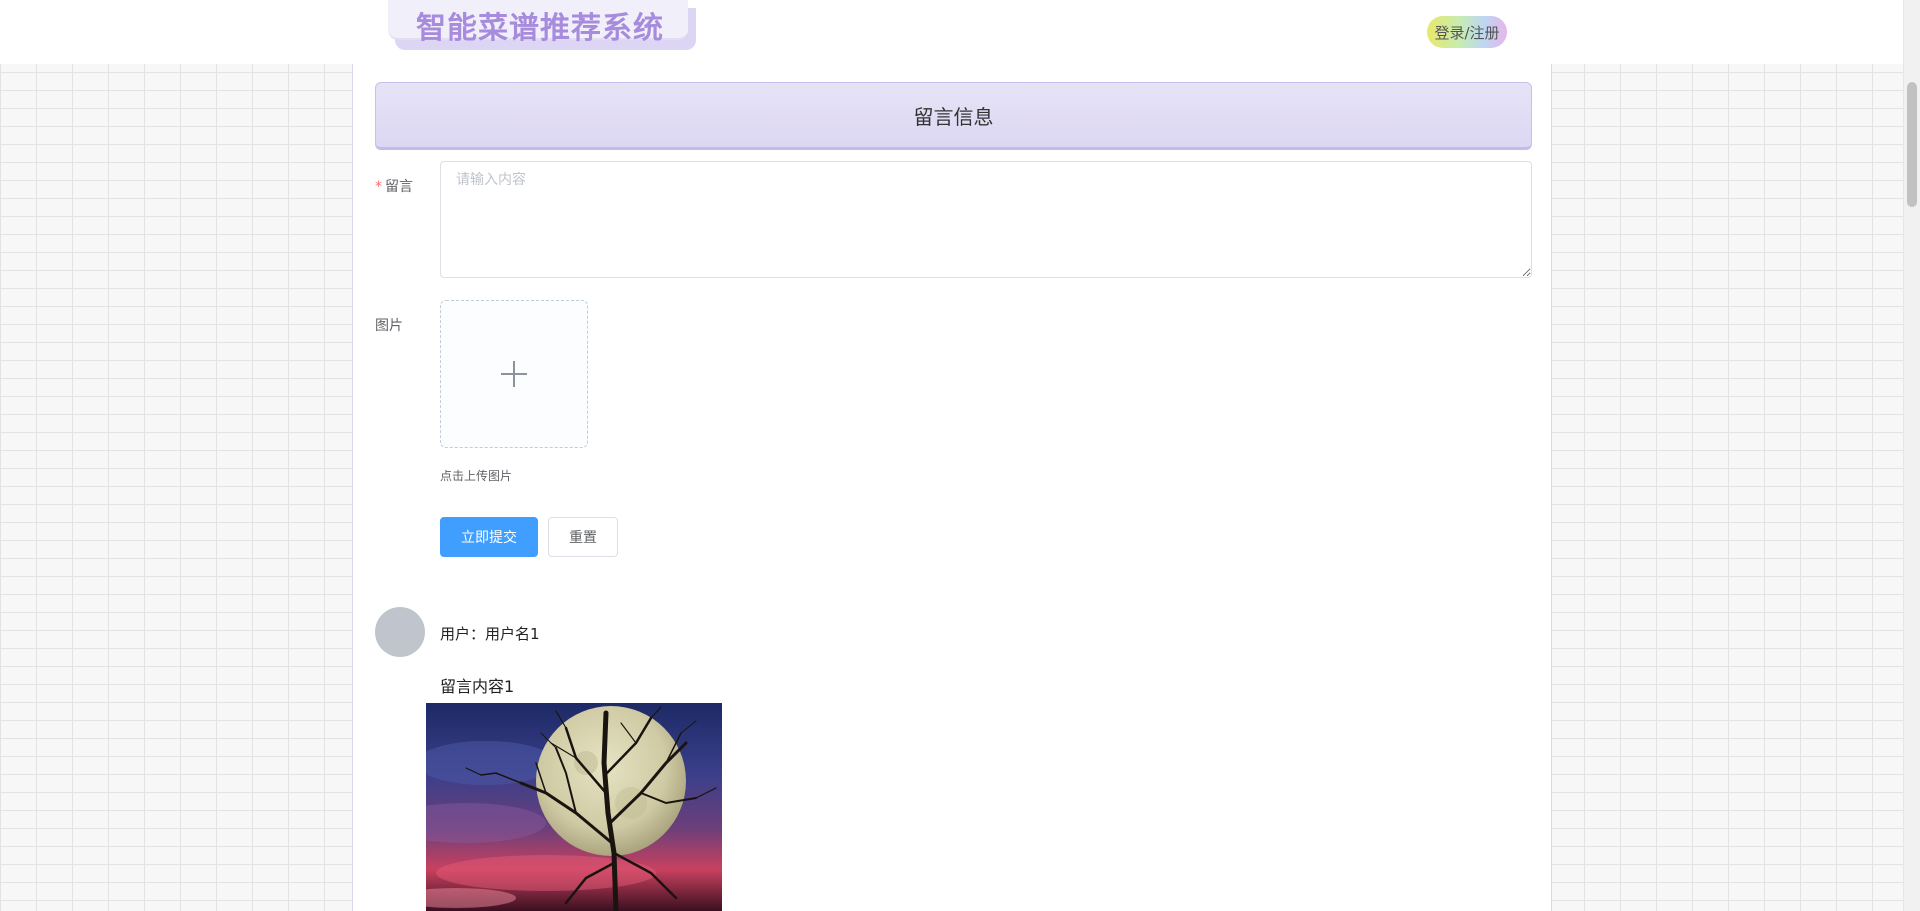 This screenshot has height=911, width=1920. I want to click on plus-icon, so click(514, 374).